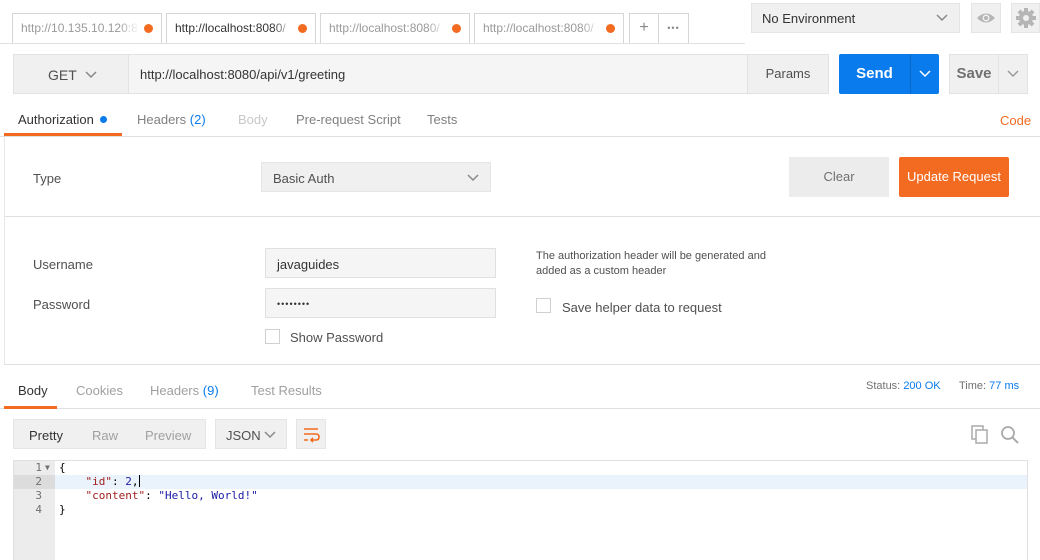 The height and width of the screenshot is (560, 1040). What do you see at coordinates (139, 481) in the screenshot?
I see `text-cursor` at bounding box center [139, 481].